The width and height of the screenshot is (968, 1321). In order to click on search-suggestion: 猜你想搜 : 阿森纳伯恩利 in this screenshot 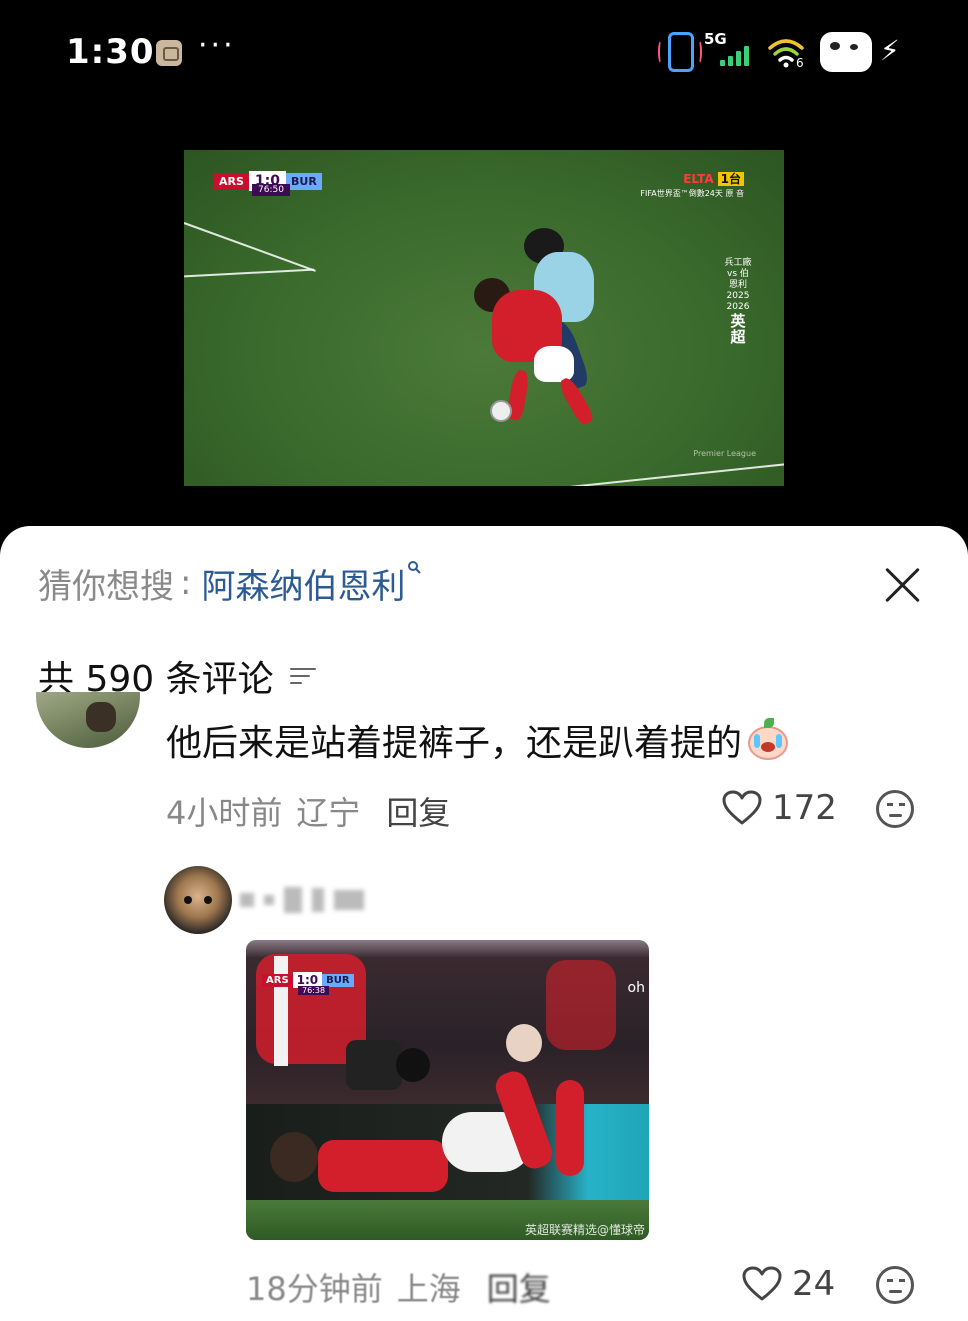, I will do `click(230, 583)`.